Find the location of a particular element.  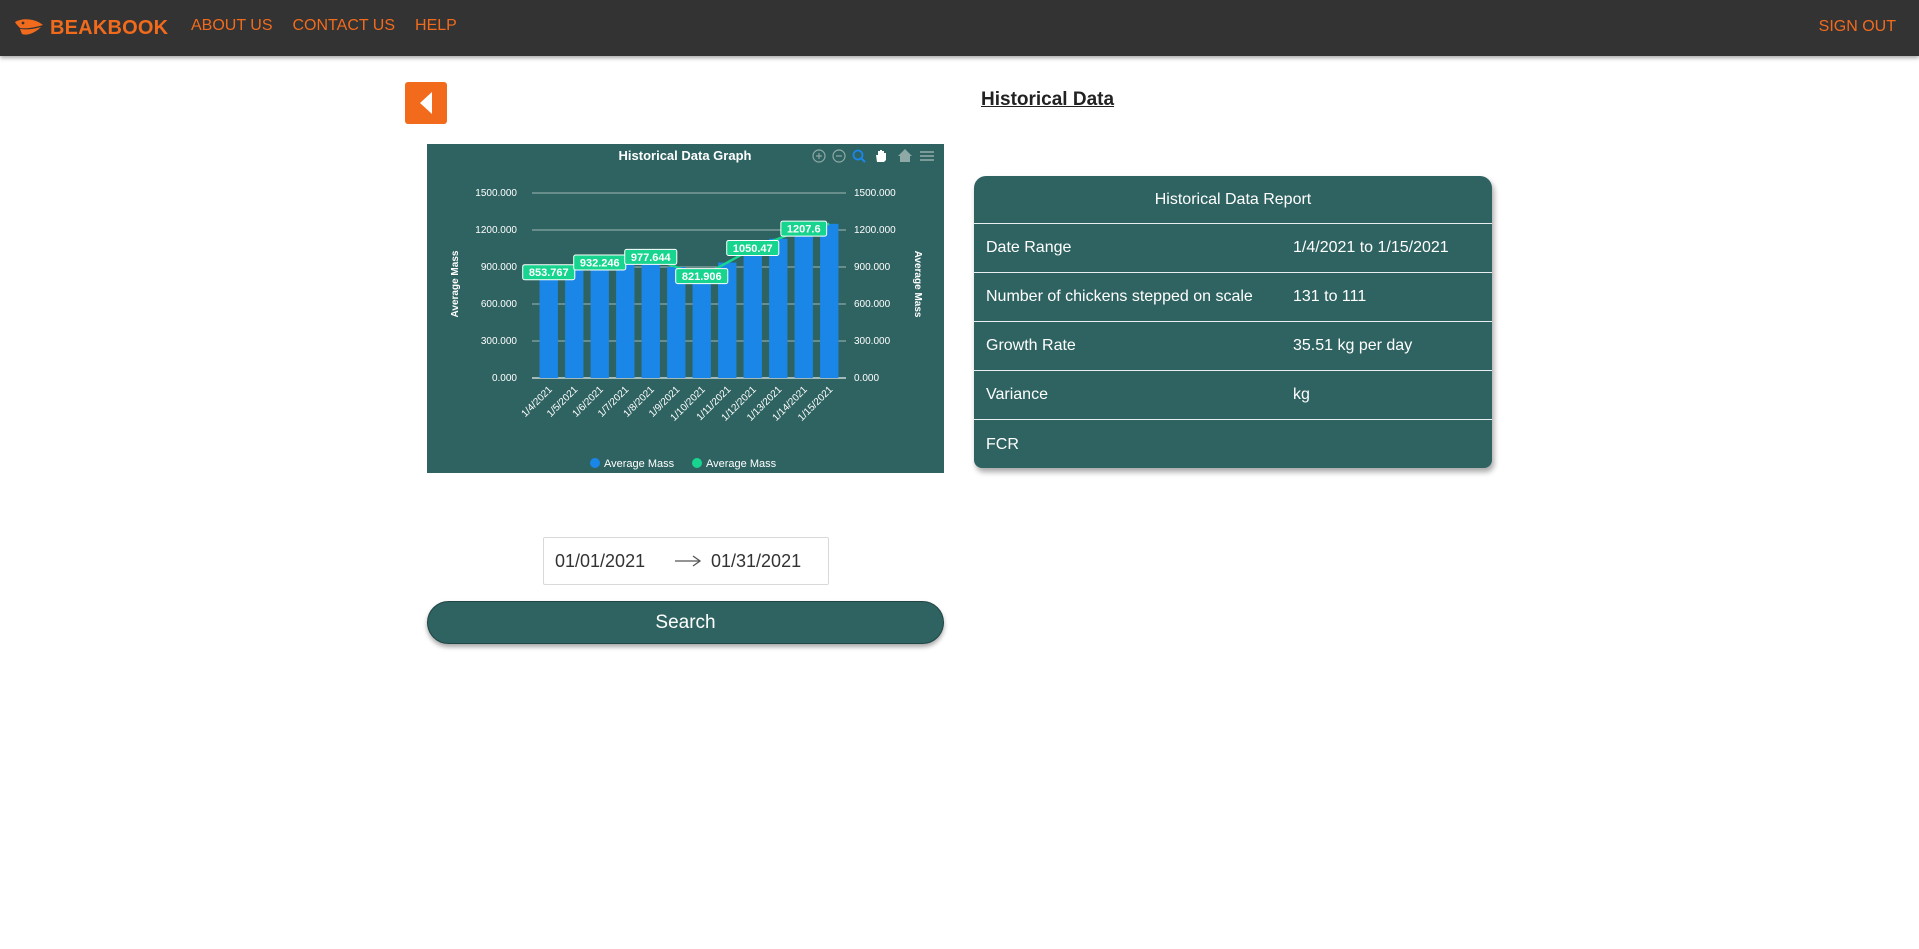

sign-out-link: SIGN OUT is located at coordinates (1857, 27).